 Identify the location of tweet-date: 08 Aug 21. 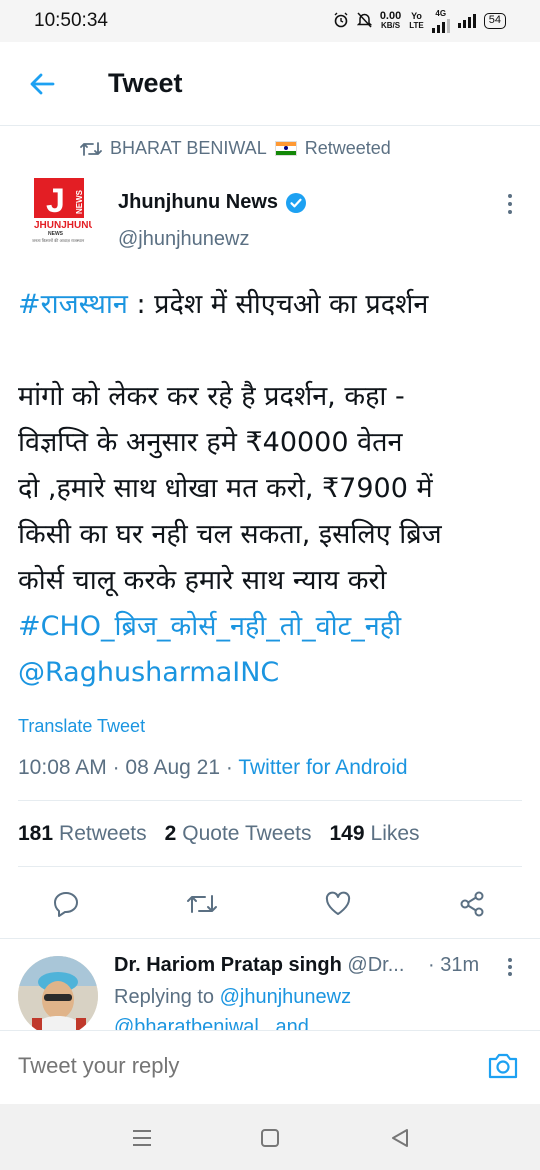
(173, 767).